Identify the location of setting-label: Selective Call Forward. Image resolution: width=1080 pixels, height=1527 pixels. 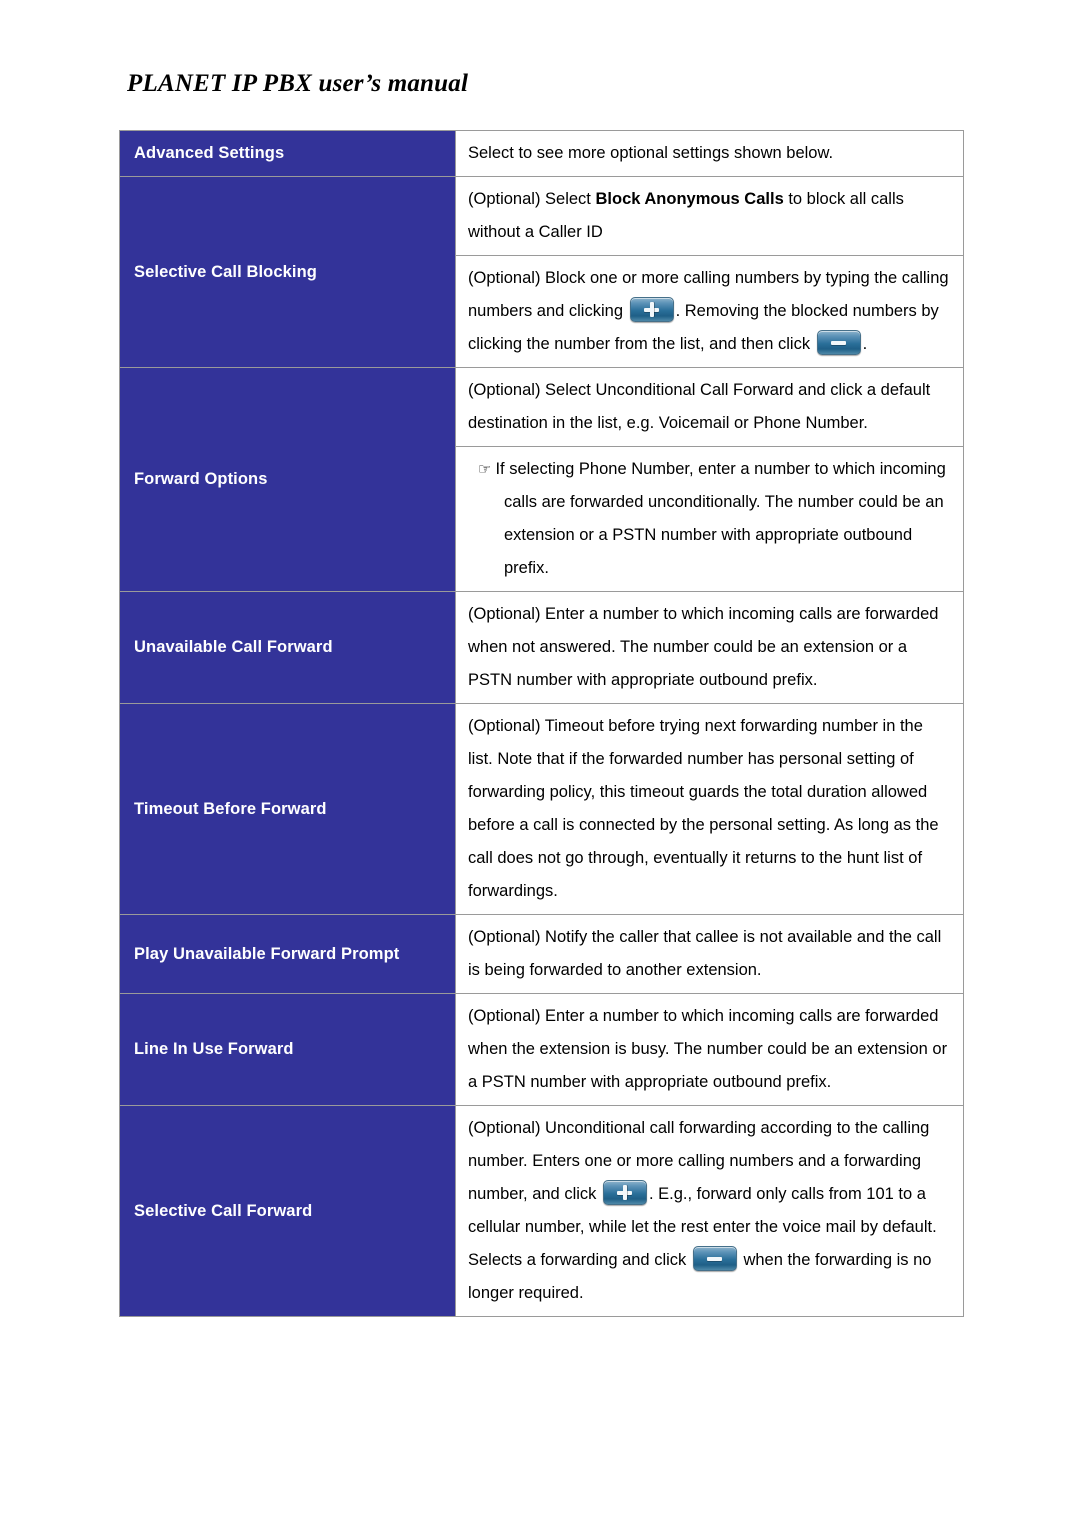
(223, 1210).